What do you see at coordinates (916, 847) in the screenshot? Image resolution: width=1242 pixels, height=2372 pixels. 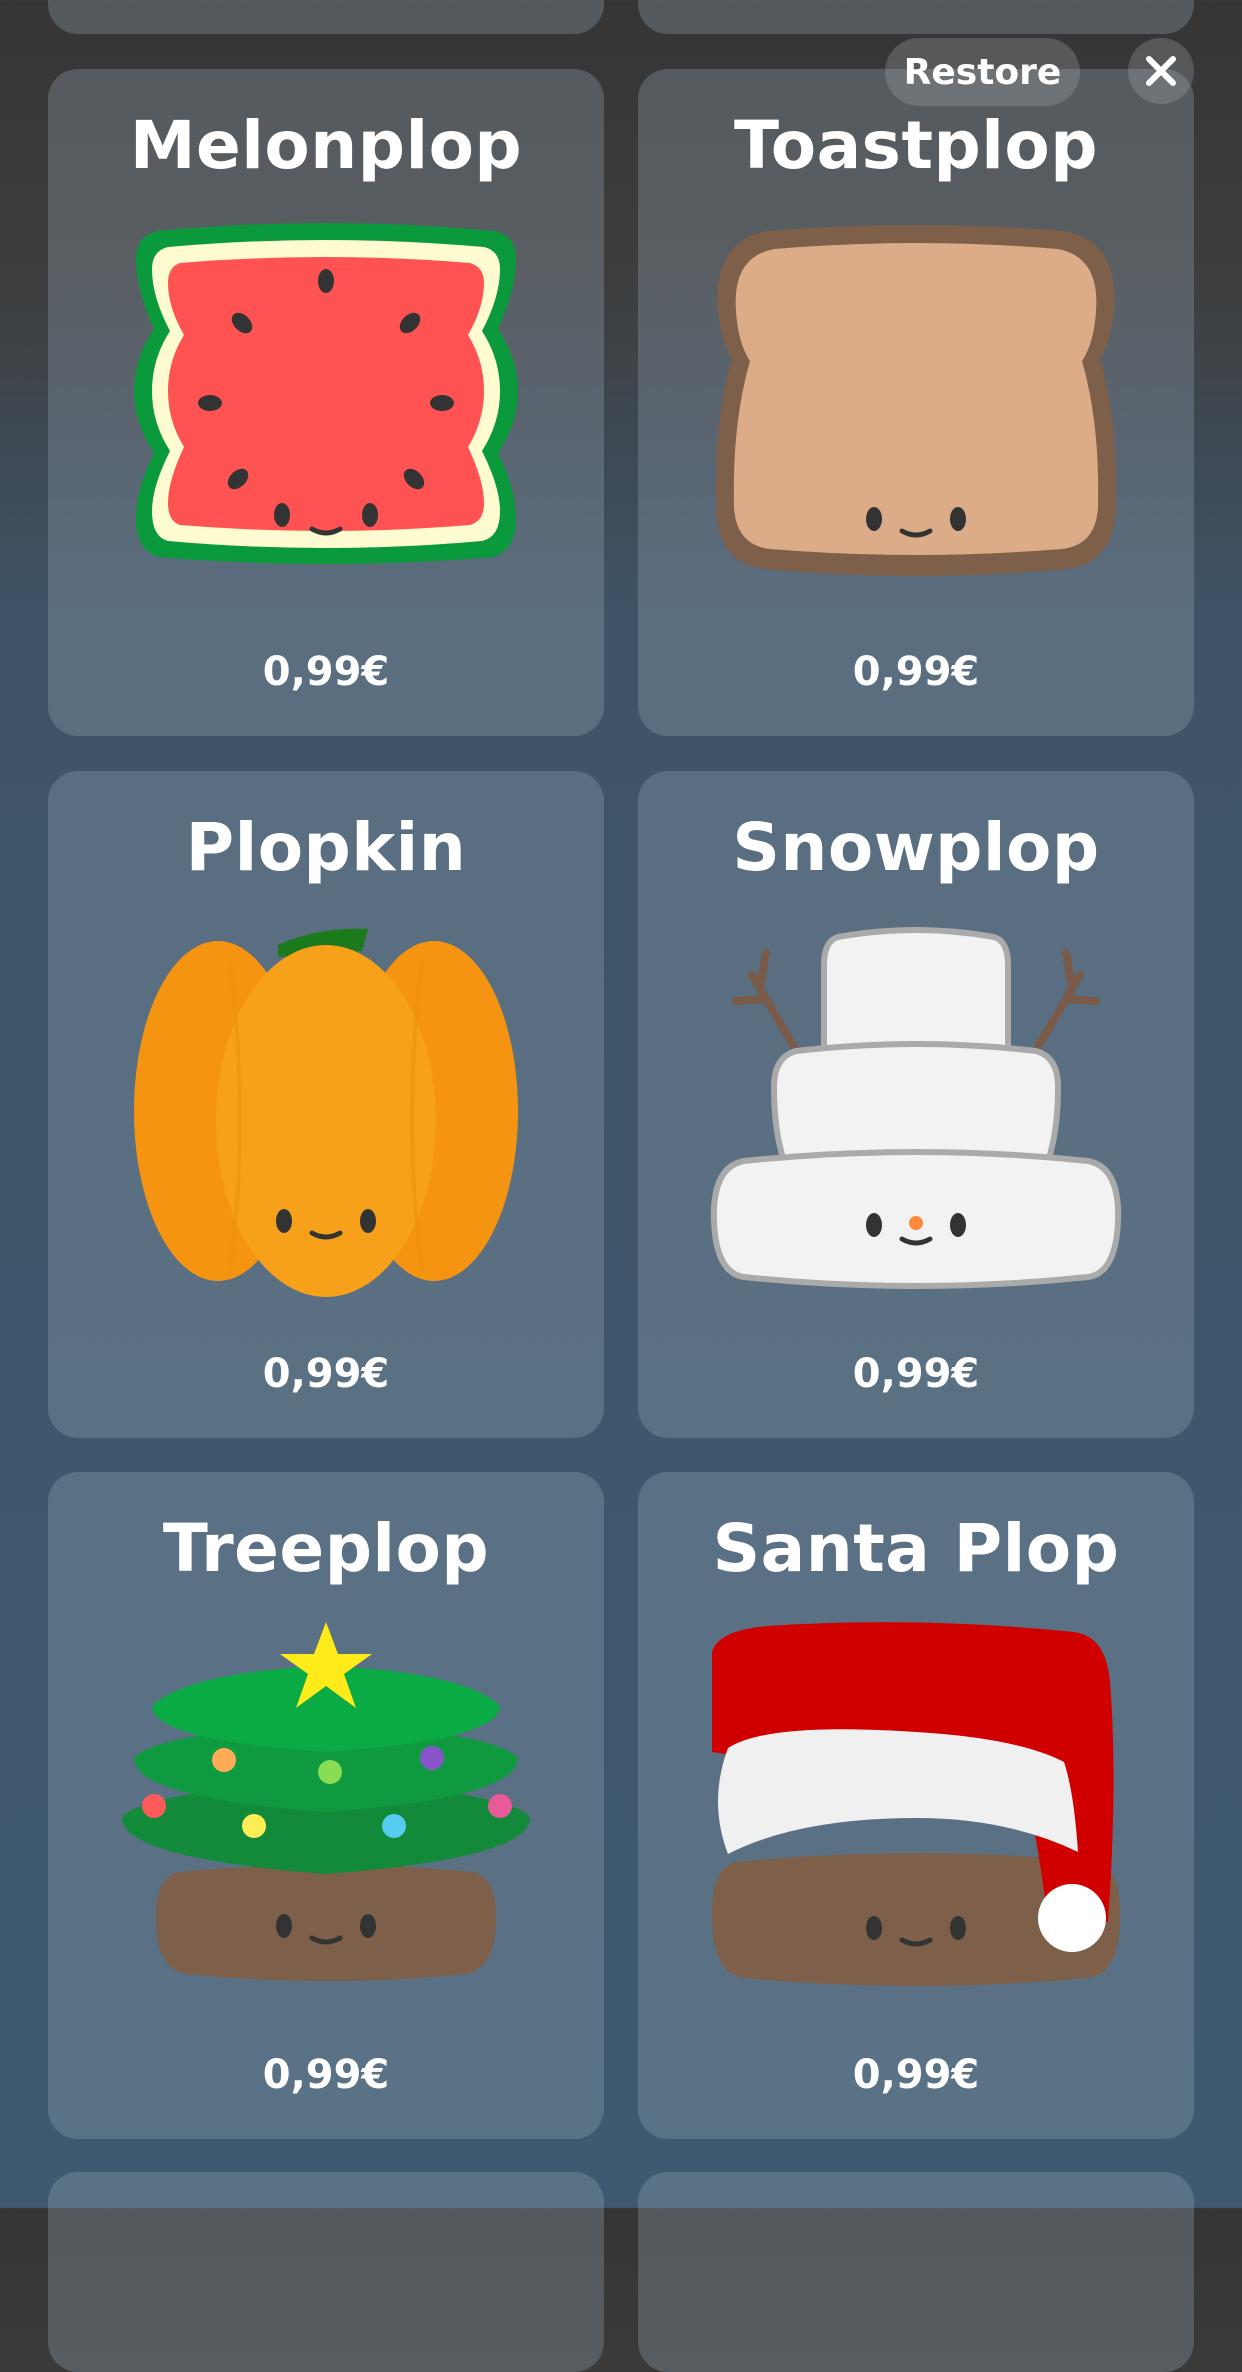 I see `item-name: Snowplop` at bounding box center [916, 847].